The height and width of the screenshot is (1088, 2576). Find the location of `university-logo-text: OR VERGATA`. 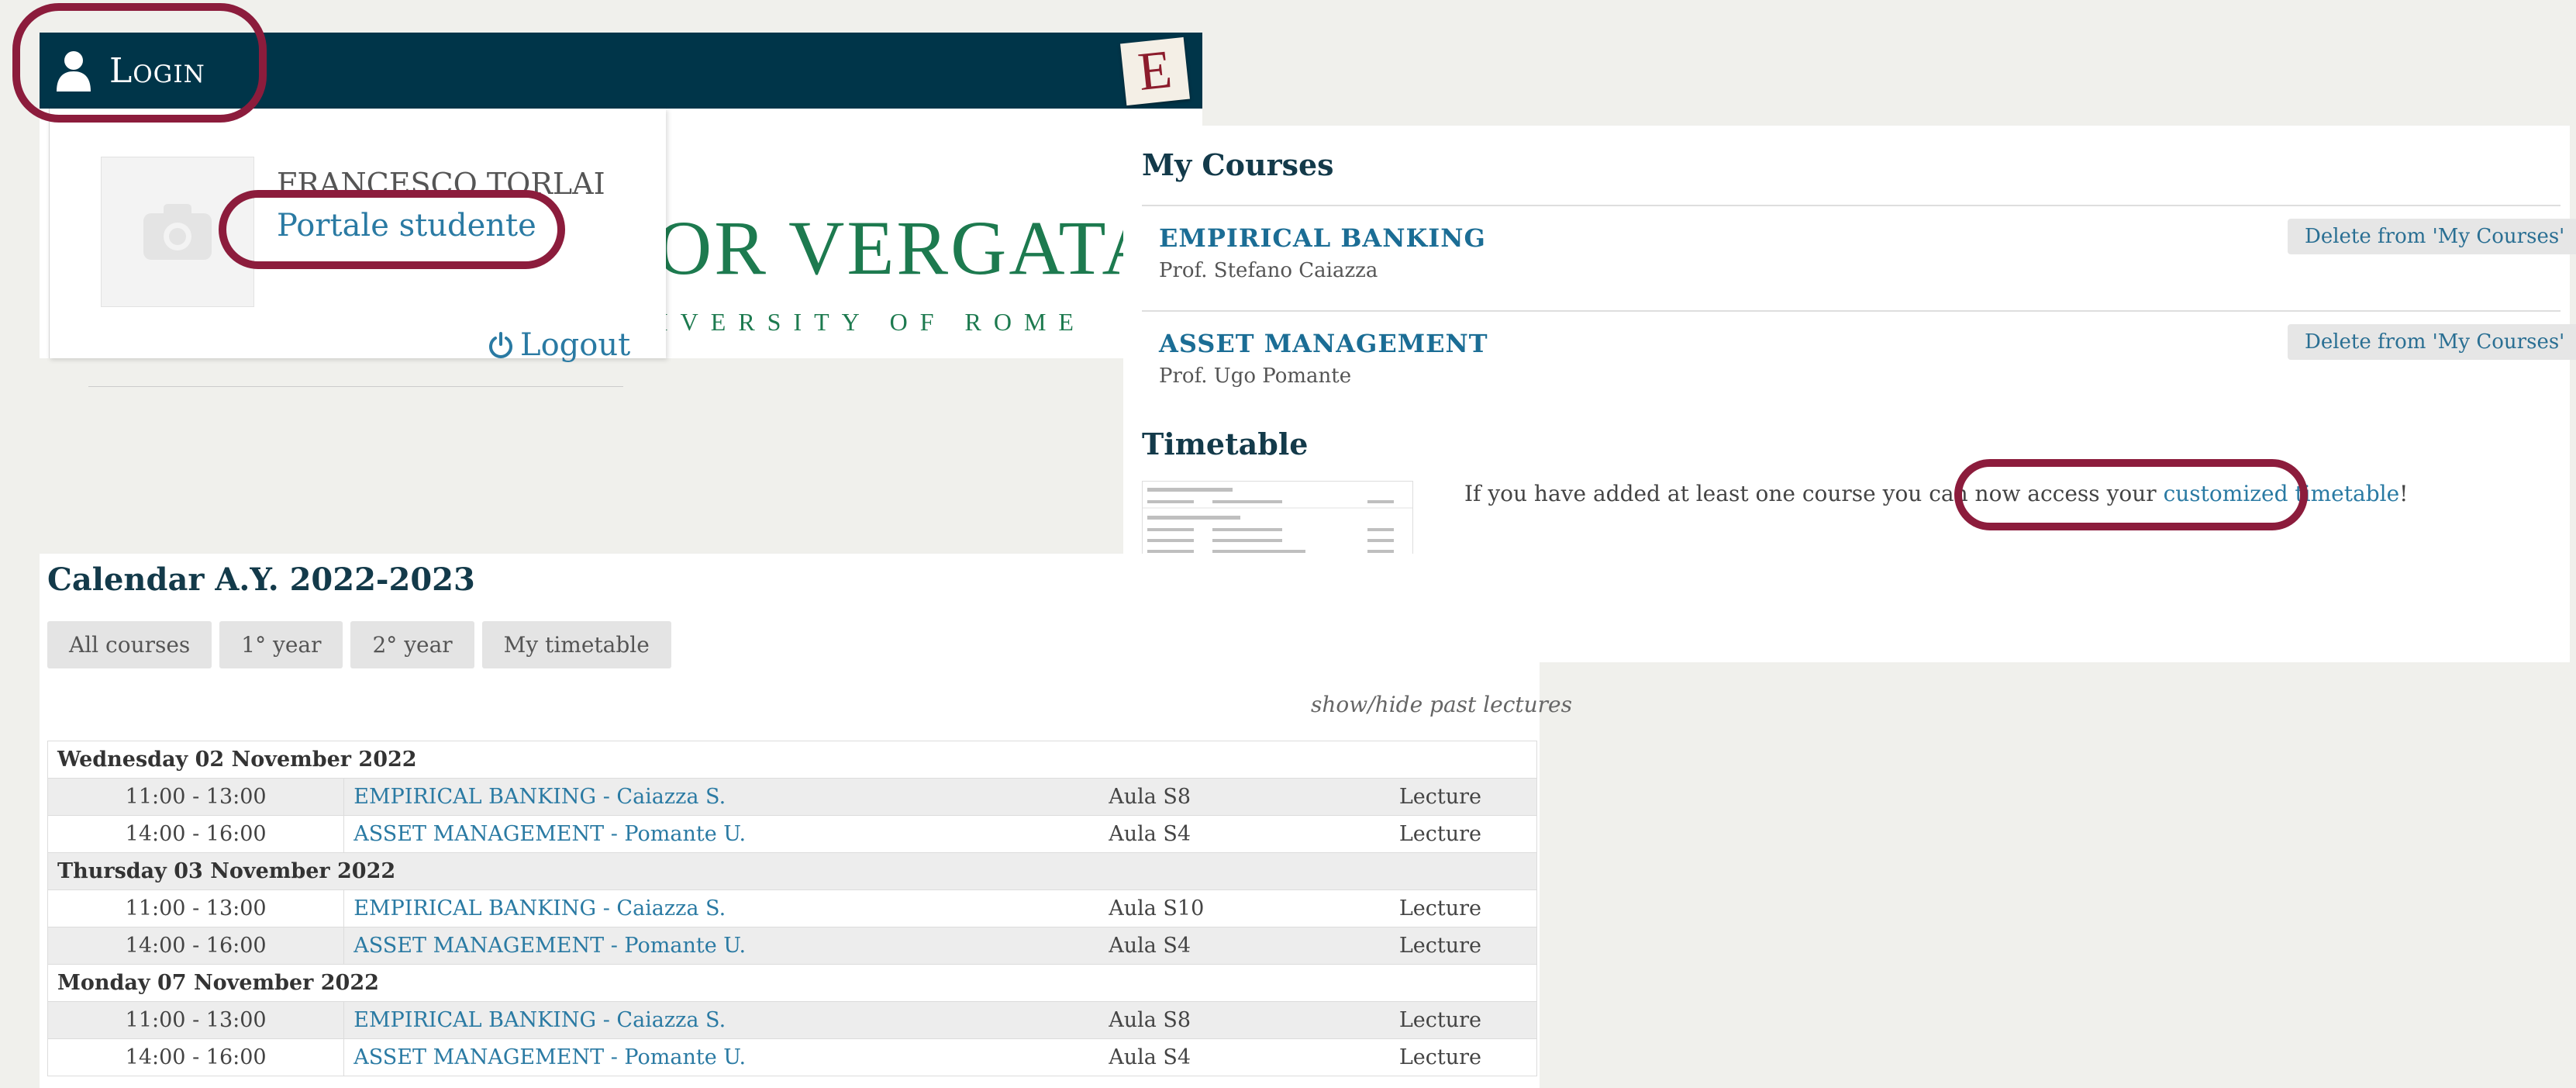

university-logo-text: OR VERGATA is located at coordinates (908, 248).